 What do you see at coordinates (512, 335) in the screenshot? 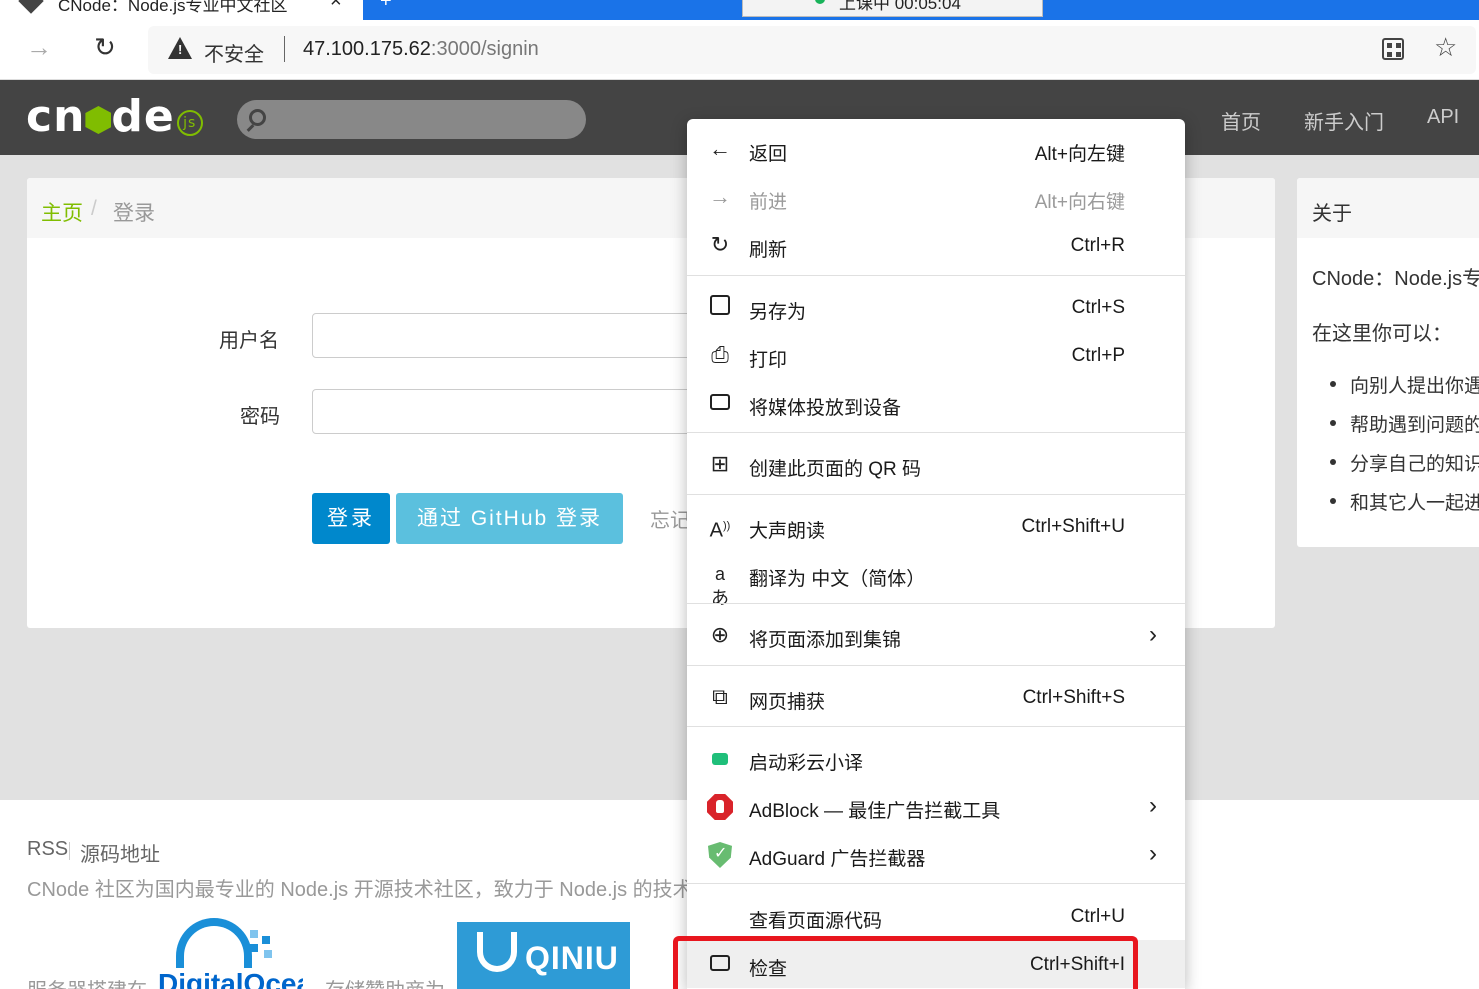
I see `username-input` at bounding box center [512, 335].